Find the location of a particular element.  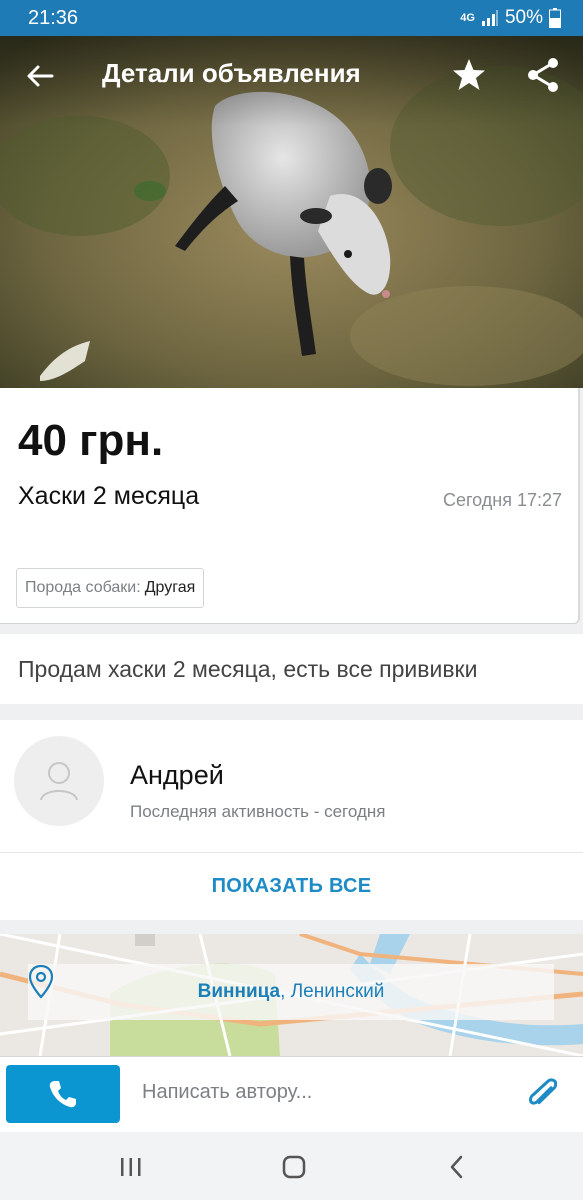

listing-title: Хаски 2 месяца is located at coordinates (109, 496).